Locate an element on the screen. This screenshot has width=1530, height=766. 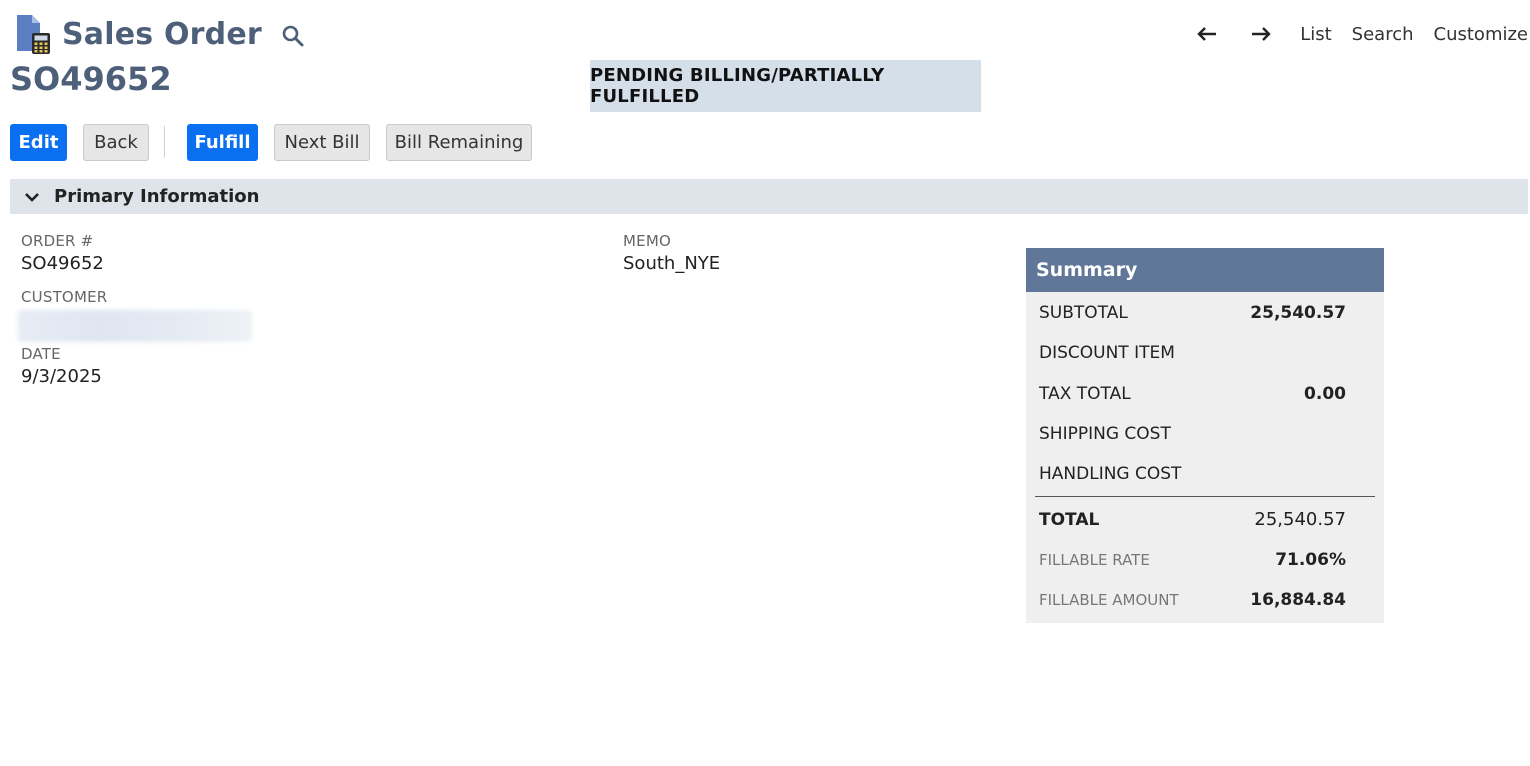
field-value: 9/3/2025 is located at coordinates (61, 376).